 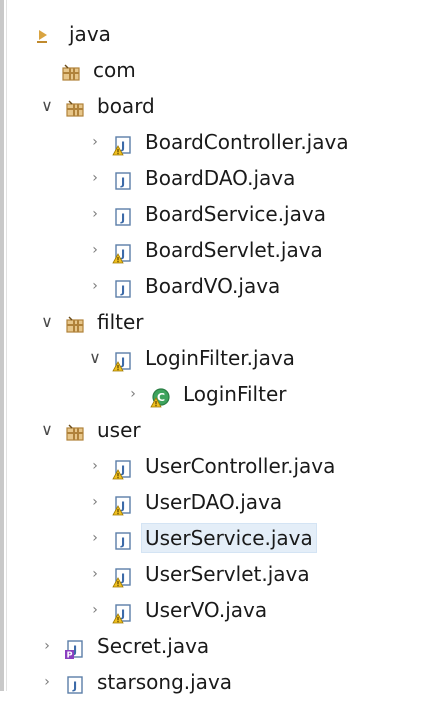 I want to click on tree-item: › J BoardController.java, so click(x=214, y=142).